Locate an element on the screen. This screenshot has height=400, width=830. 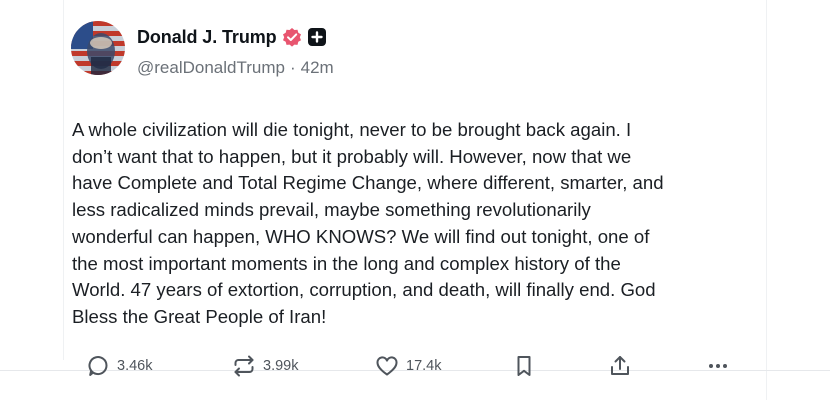
reply-icon is located at coordinates (98, 366).